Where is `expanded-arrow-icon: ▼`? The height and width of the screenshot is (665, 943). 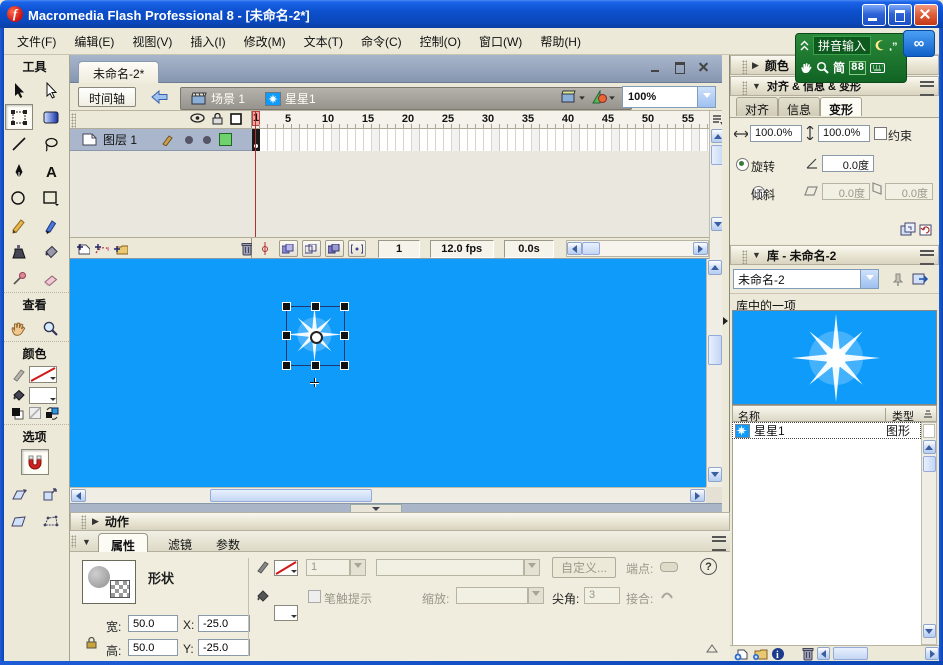 expanded-arrow-icon: ▼ is located at coordinates (86, 542).